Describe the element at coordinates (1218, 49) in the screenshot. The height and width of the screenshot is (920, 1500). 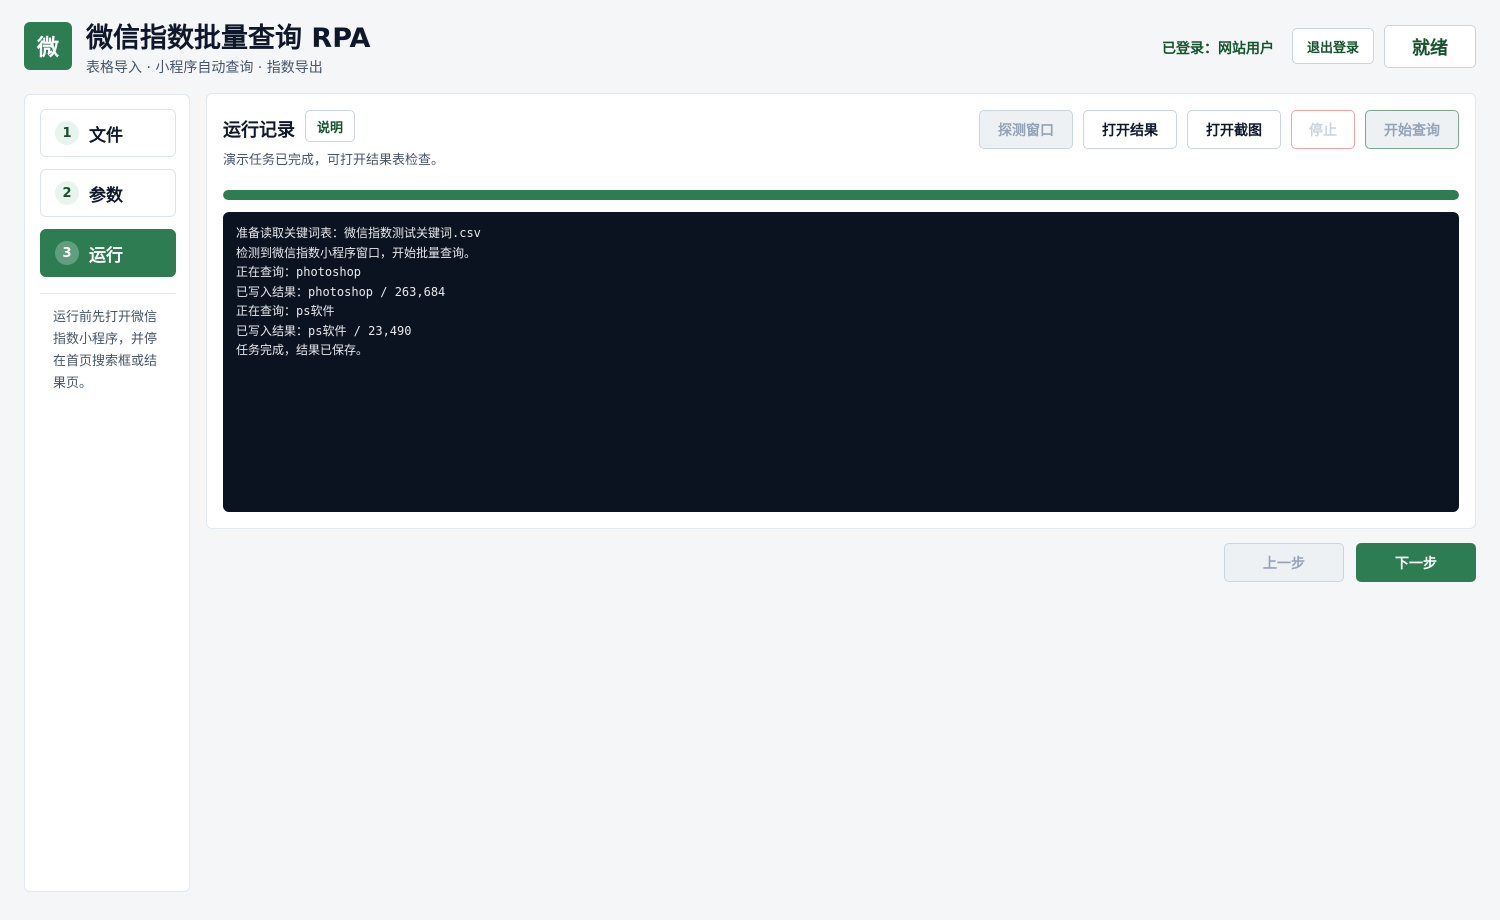
I see `login-status: 已登录：网站用户` at that location.